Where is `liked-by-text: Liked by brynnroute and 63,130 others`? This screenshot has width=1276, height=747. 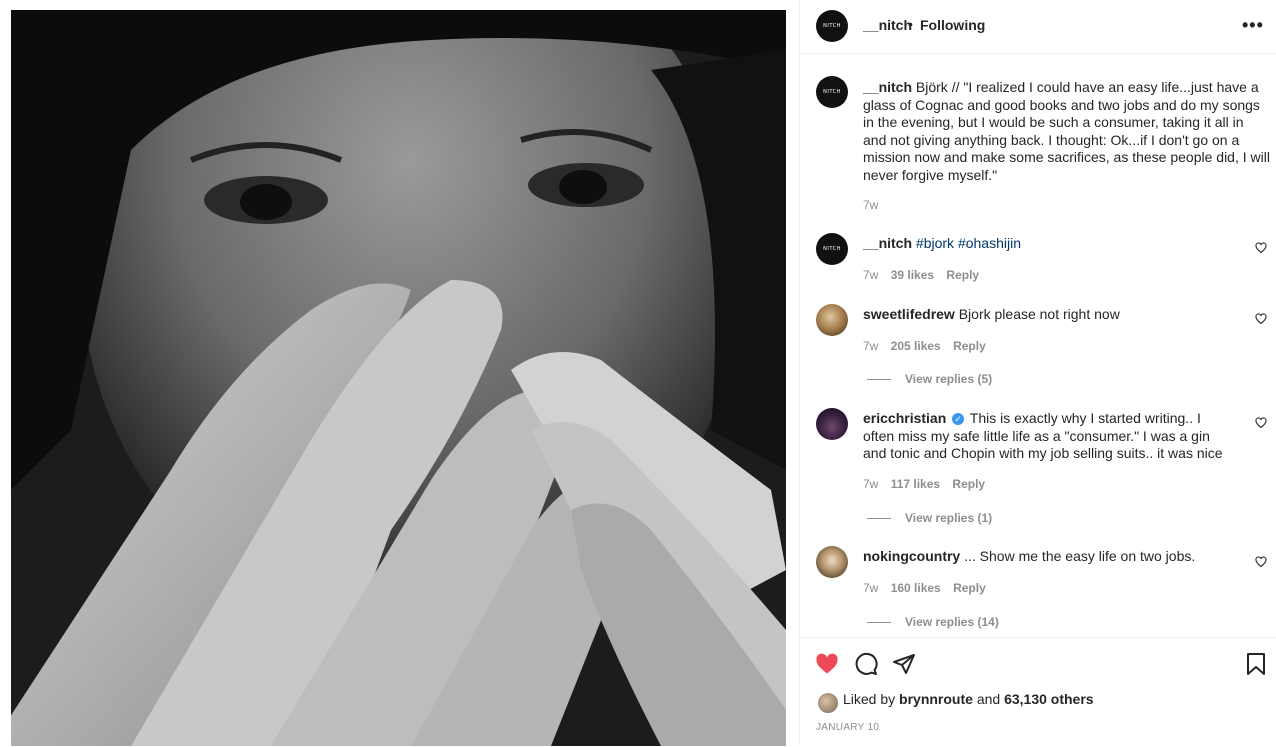
liked-by-text: Liked by brynnroute and 63,130 others is located at coordinates (968, 699).